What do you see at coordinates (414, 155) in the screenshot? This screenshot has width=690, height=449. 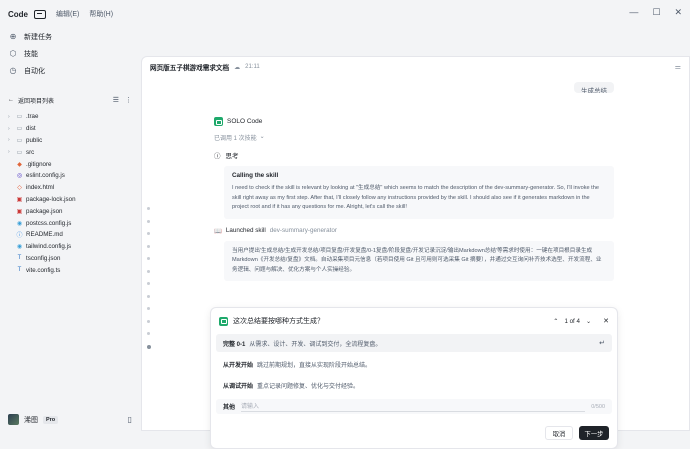 I see `thinking-header: ⓘ 思考` at bounding box center [414, 155].